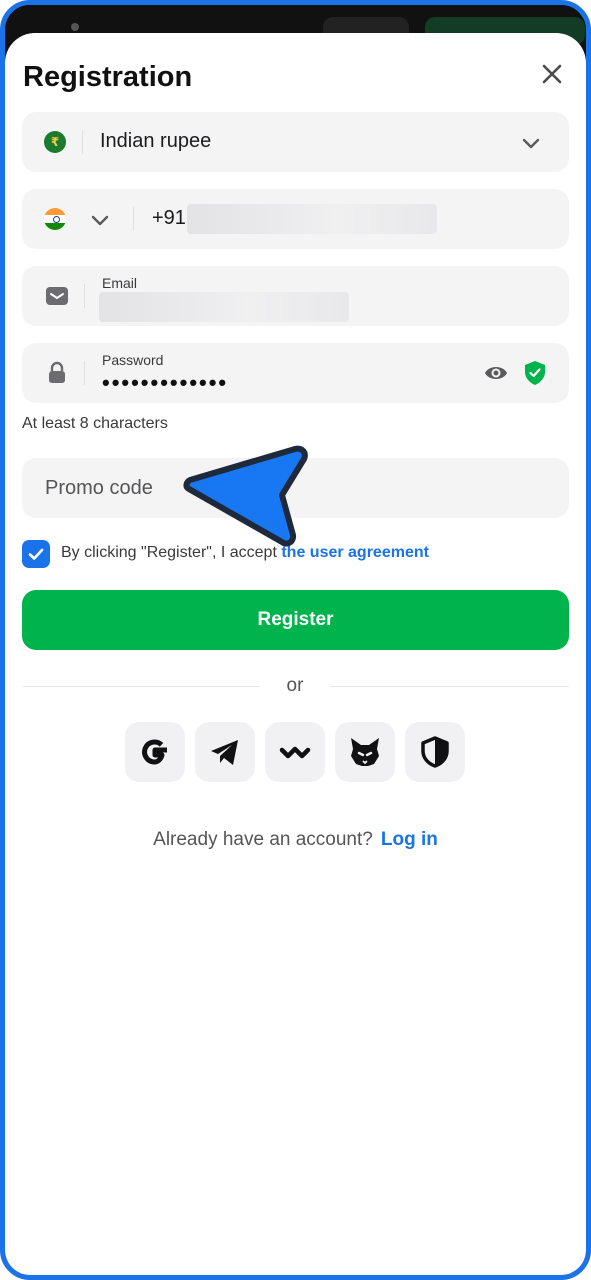 The image size is (591, 1280). I want to click on phone-number-redacted, so click(312, 219).